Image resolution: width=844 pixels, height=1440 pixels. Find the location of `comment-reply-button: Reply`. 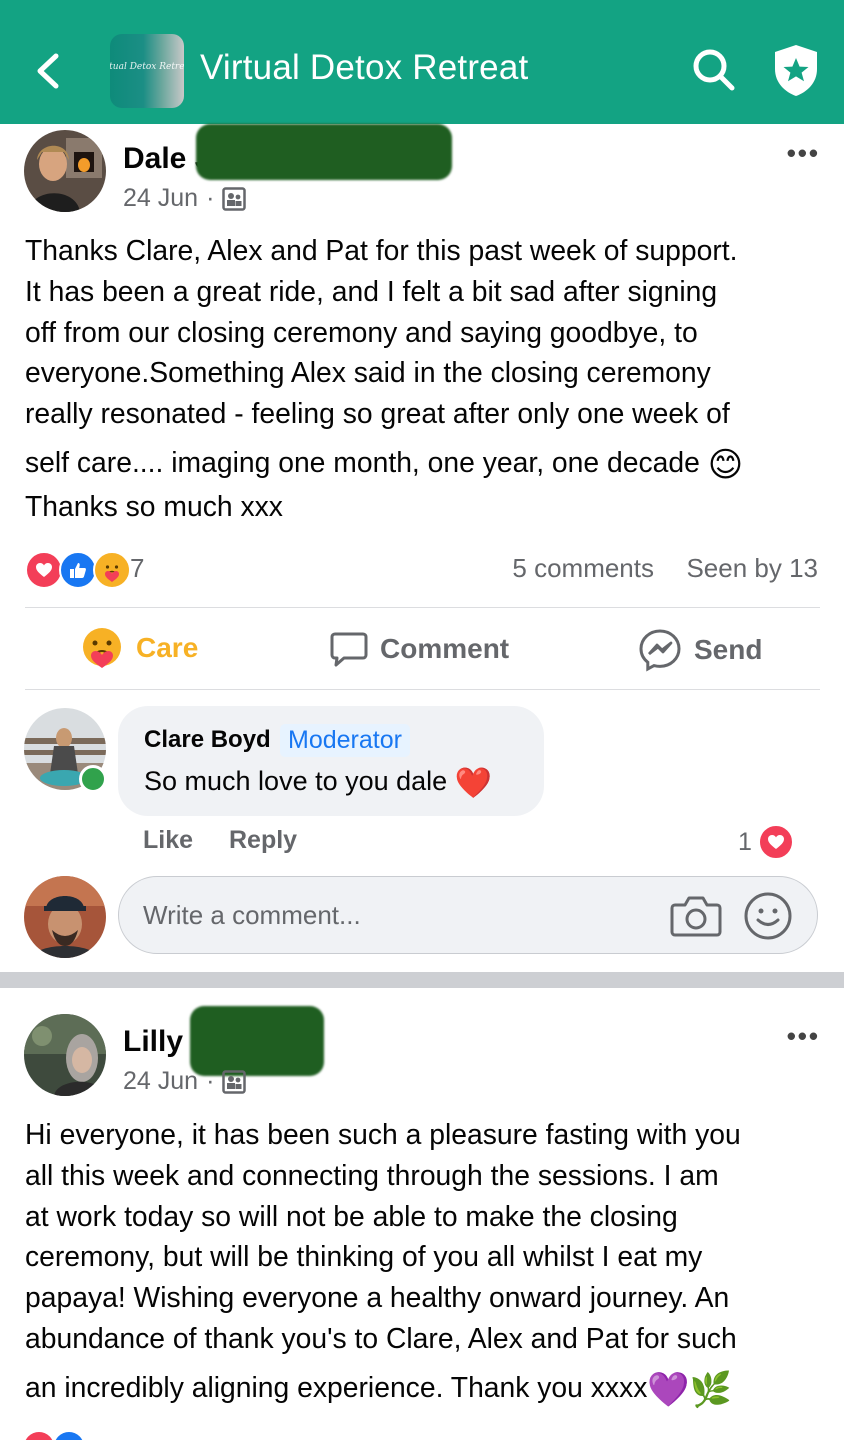

comment-reply-button: Reply is located at coordinates (263, 840).